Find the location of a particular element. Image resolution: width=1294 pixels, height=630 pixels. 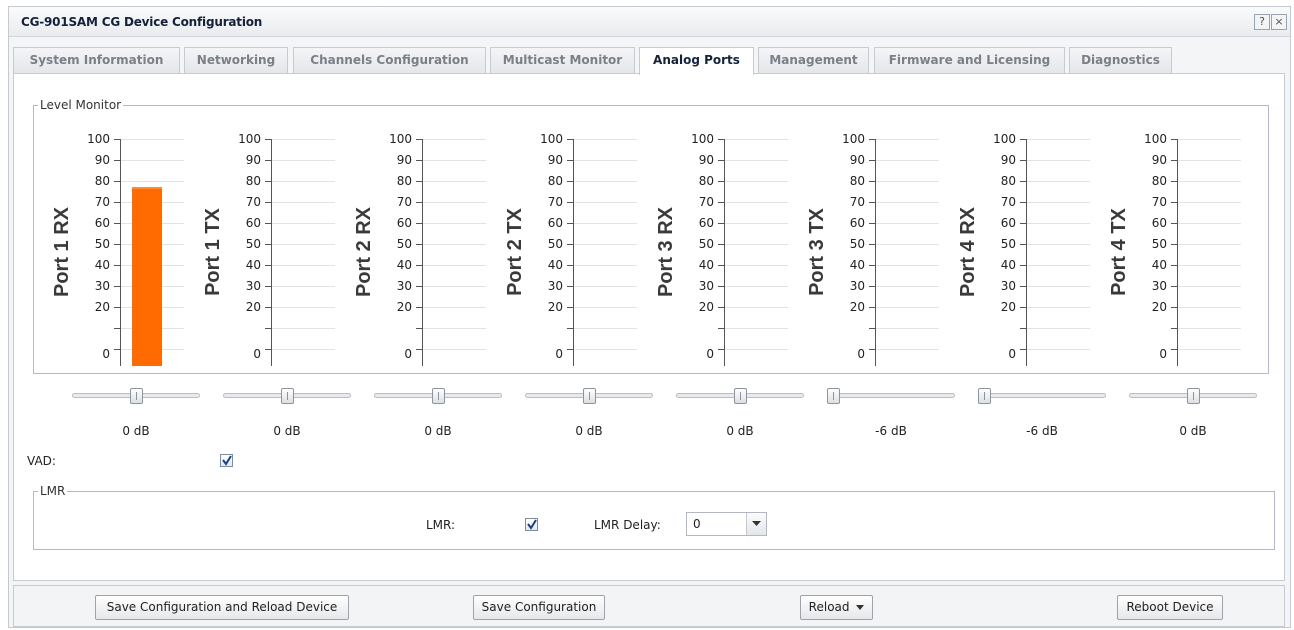

level-meter: Port 1 TX 100 90 80 70 60 50 40 30 20 0 is located at coordinates (260, 255).